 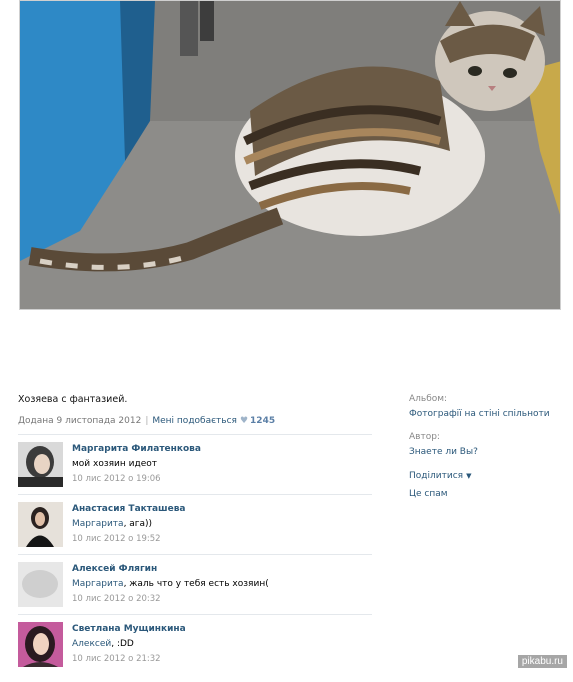 I want to click on author-link: Знаете ли Вы?, so click(x=443, y=452).